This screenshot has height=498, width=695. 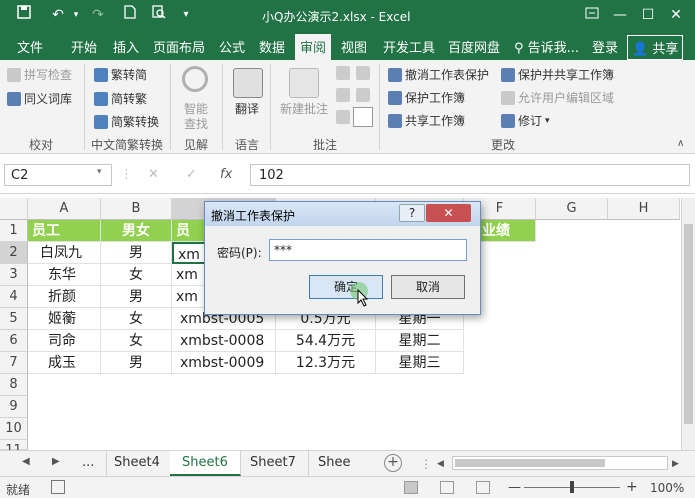 What do you see at coordinates (675, 464) in the screenshot?
I see `scroll-right-icon: ▶` at bounding box center [675, 464].